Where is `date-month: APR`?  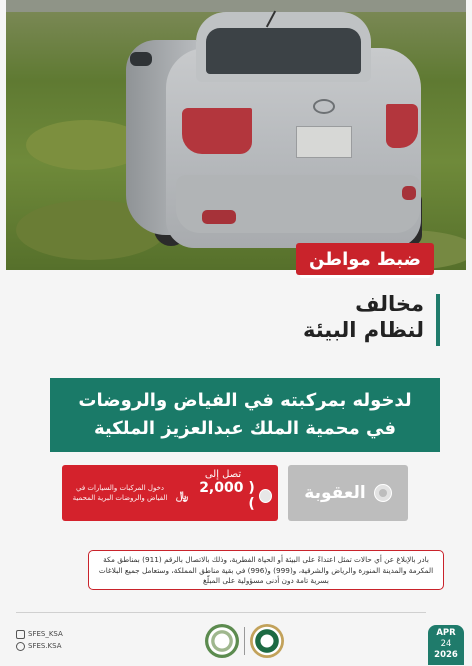 date-month: APR is located at coordinates (446, 633).